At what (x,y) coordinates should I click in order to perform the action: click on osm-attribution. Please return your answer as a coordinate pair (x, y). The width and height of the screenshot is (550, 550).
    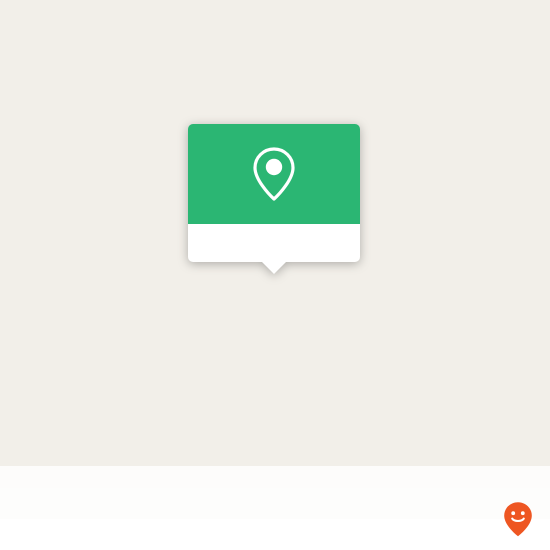
    Looking at the image, I should click on (275, 477).